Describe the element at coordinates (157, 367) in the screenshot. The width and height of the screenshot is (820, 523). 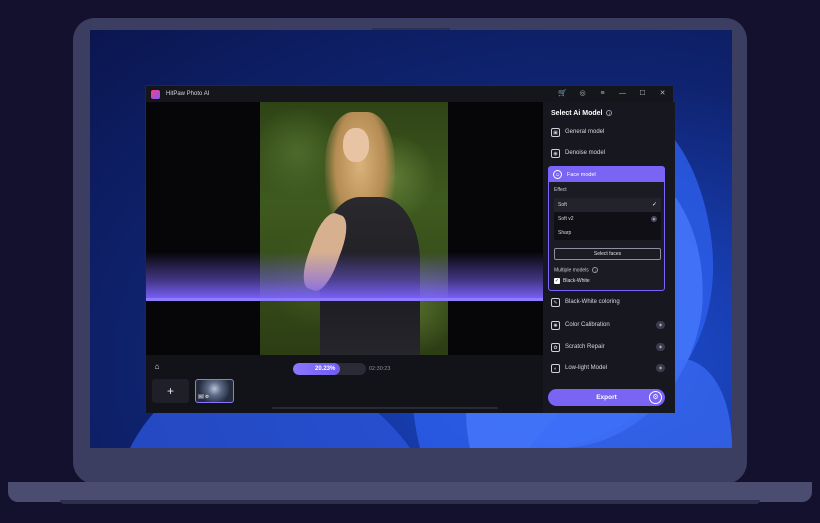
I see `home-icon: ⌂` at that location.